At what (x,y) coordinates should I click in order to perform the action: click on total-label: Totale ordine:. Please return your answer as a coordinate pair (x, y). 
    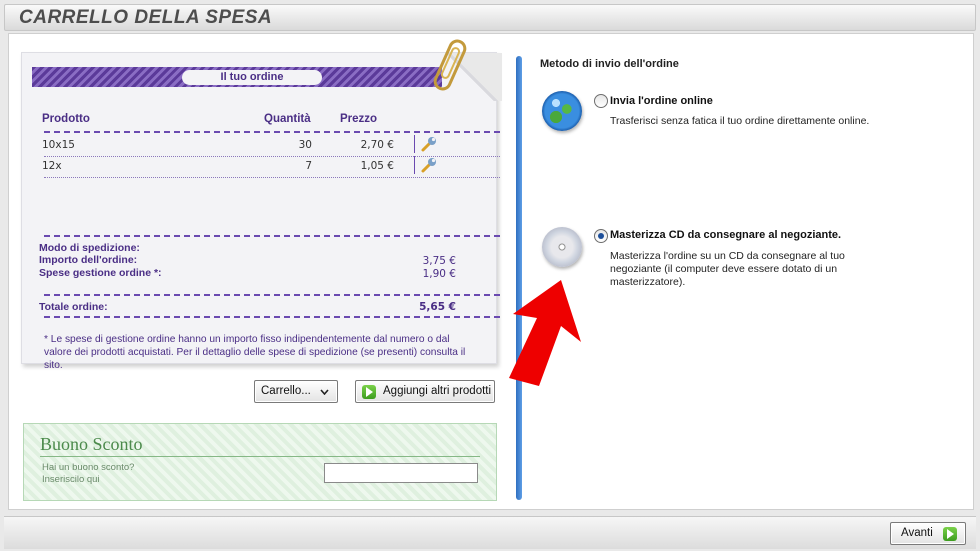
    Looking at the image, I should click on (73, 307).